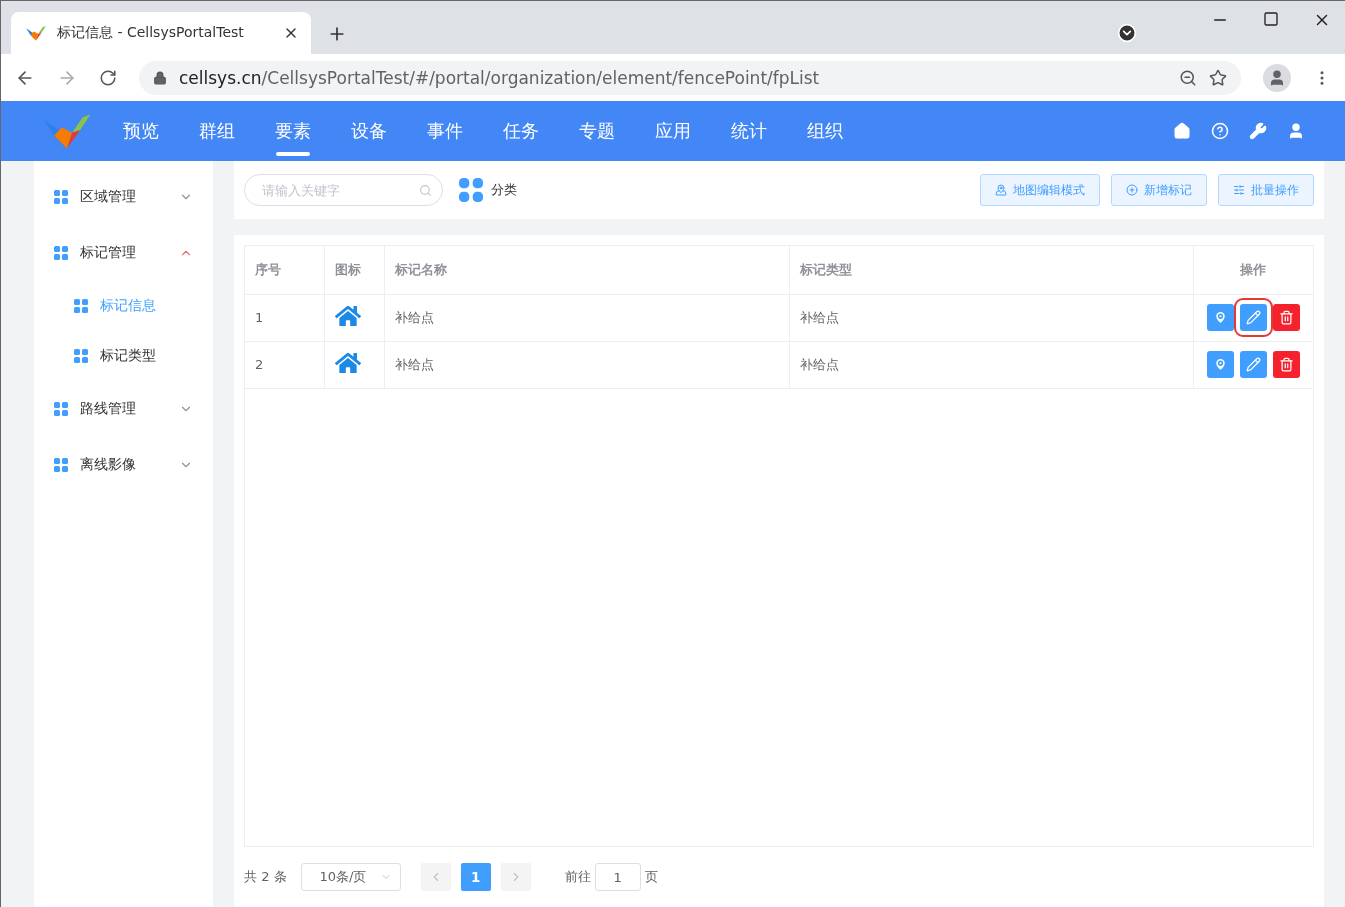 The height and width of the screenshot is (907, 1345). What do you see at coordinates (128, 306) in the screenshot?
I see `sidebar-label: 标记信息` at bounding box center [128, 306].